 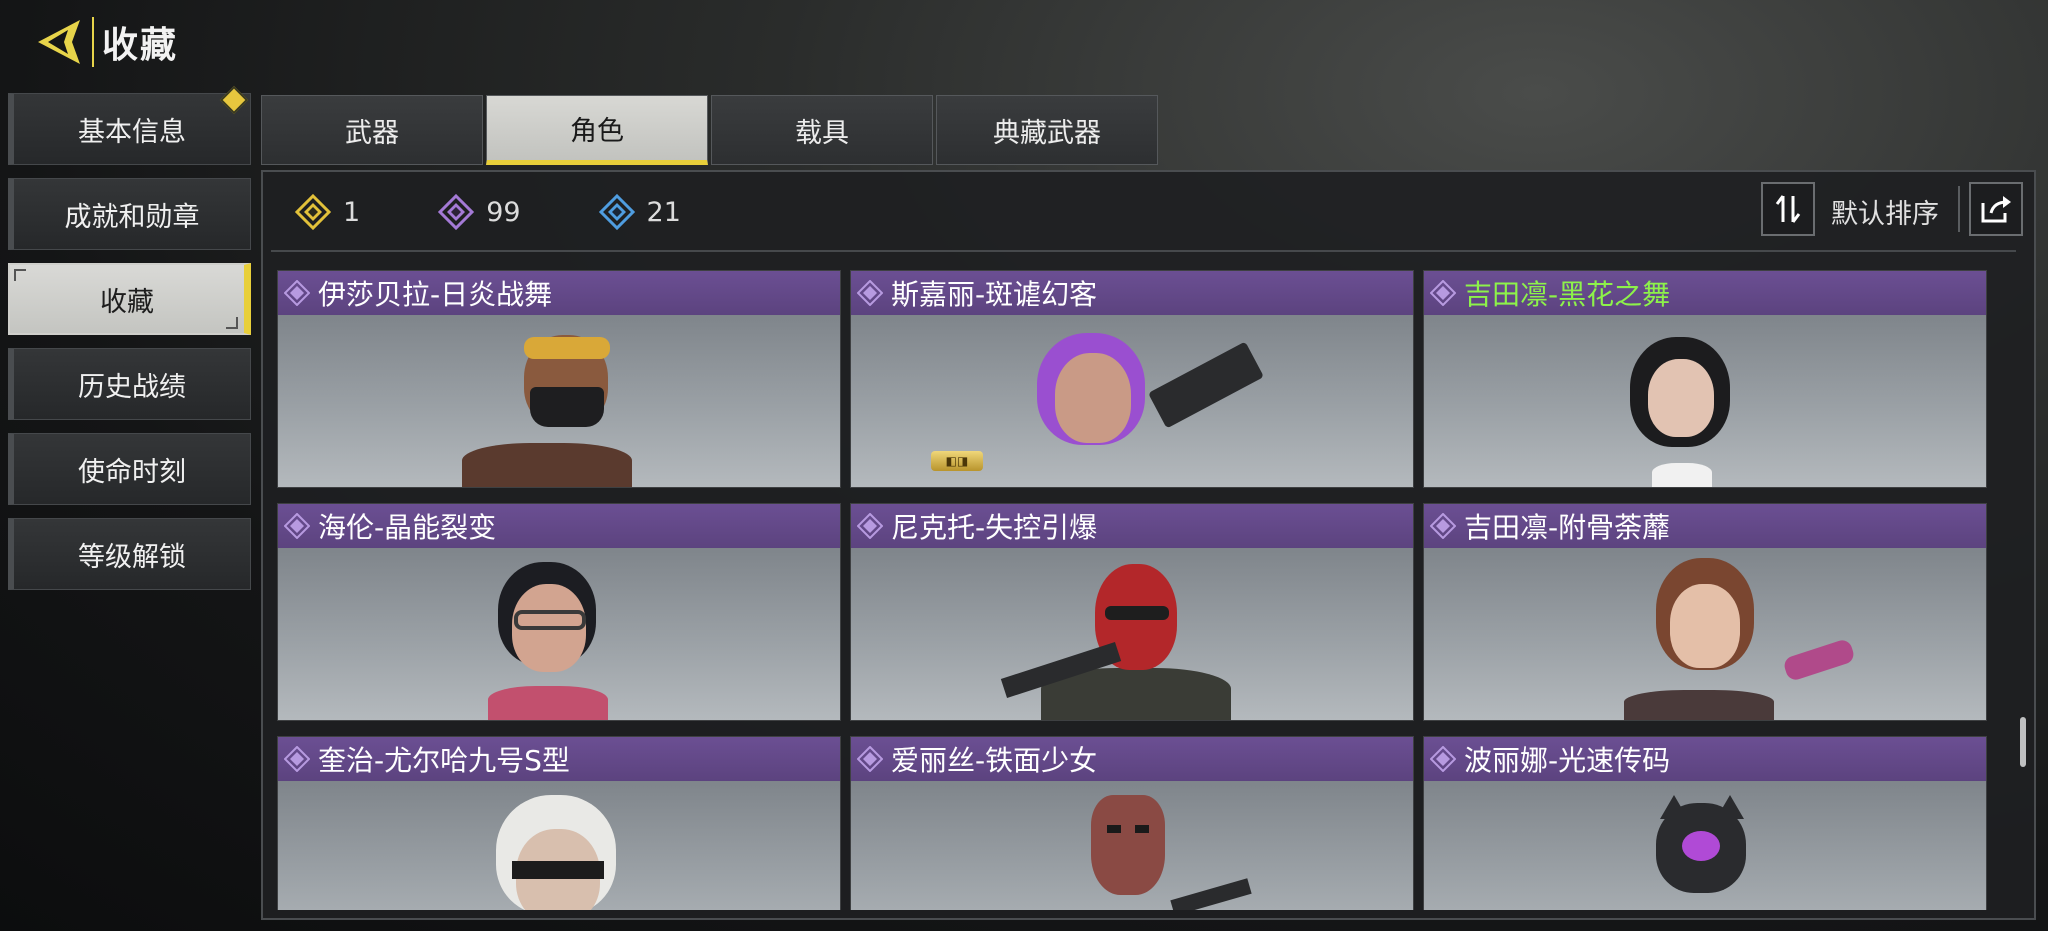 What do you see at coordinates (129, 125) in the screenshot?
I see `sidebar-item-basic-info: 基本信息` at bounding box center [129, 125].